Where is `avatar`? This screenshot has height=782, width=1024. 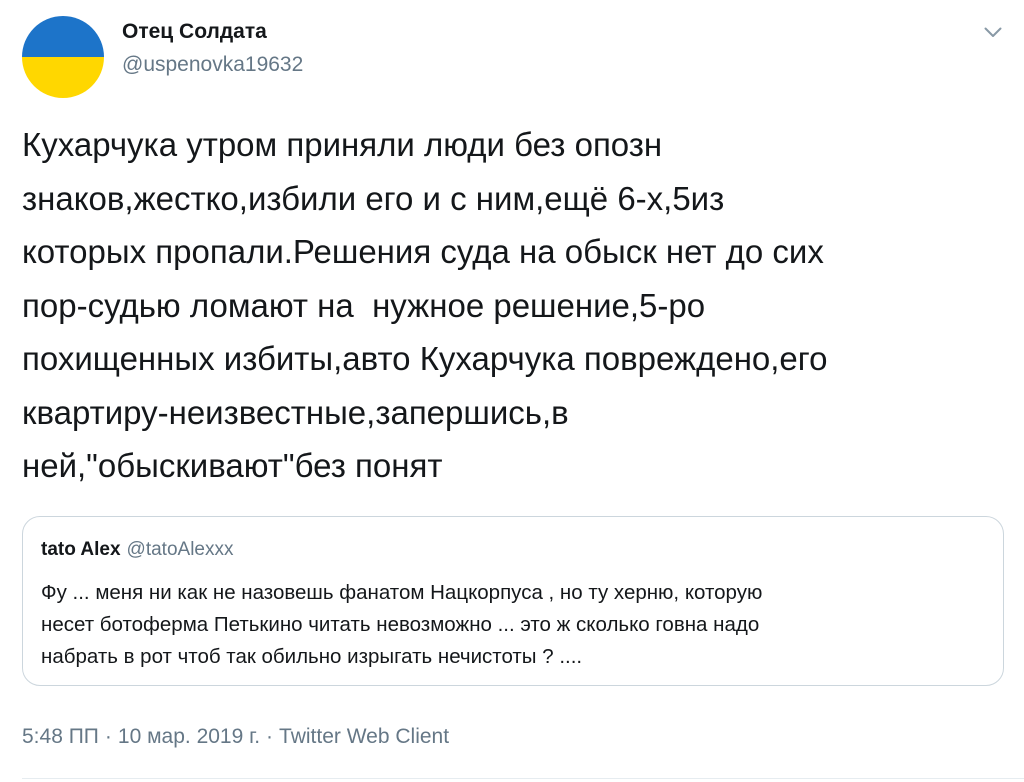 avatar is located at coordinates (63, 57).